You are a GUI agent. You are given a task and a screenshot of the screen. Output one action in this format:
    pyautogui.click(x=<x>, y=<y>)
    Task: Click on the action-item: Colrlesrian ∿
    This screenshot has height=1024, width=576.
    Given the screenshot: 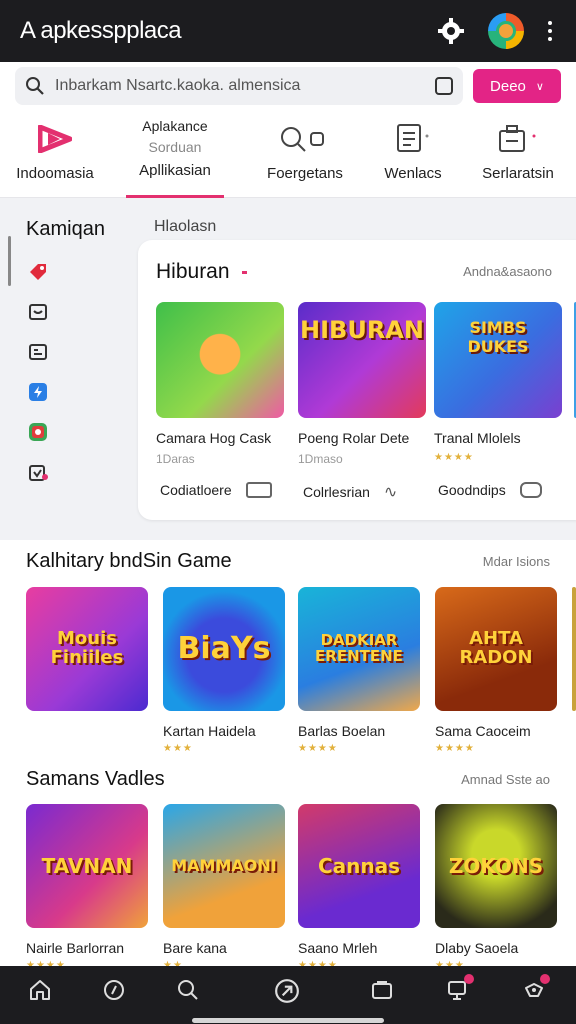 What is the action you would take?
    pyautogui.click(x=350, y=492)
    